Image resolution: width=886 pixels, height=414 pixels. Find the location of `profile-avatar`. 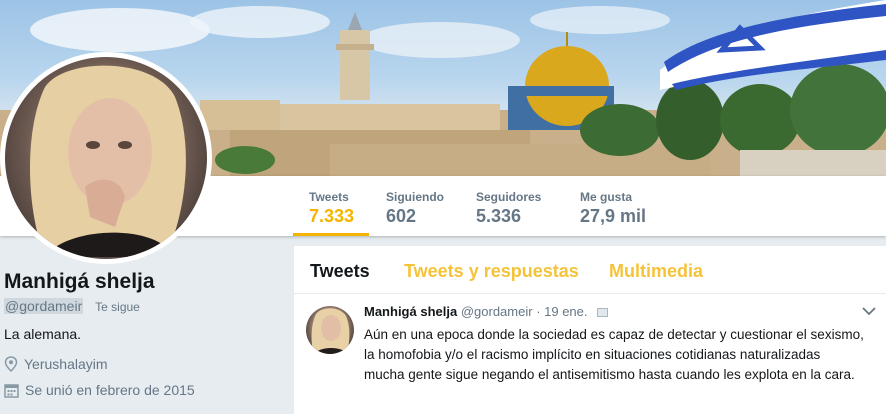

profile-avatar is located at coordinates (106, 158).